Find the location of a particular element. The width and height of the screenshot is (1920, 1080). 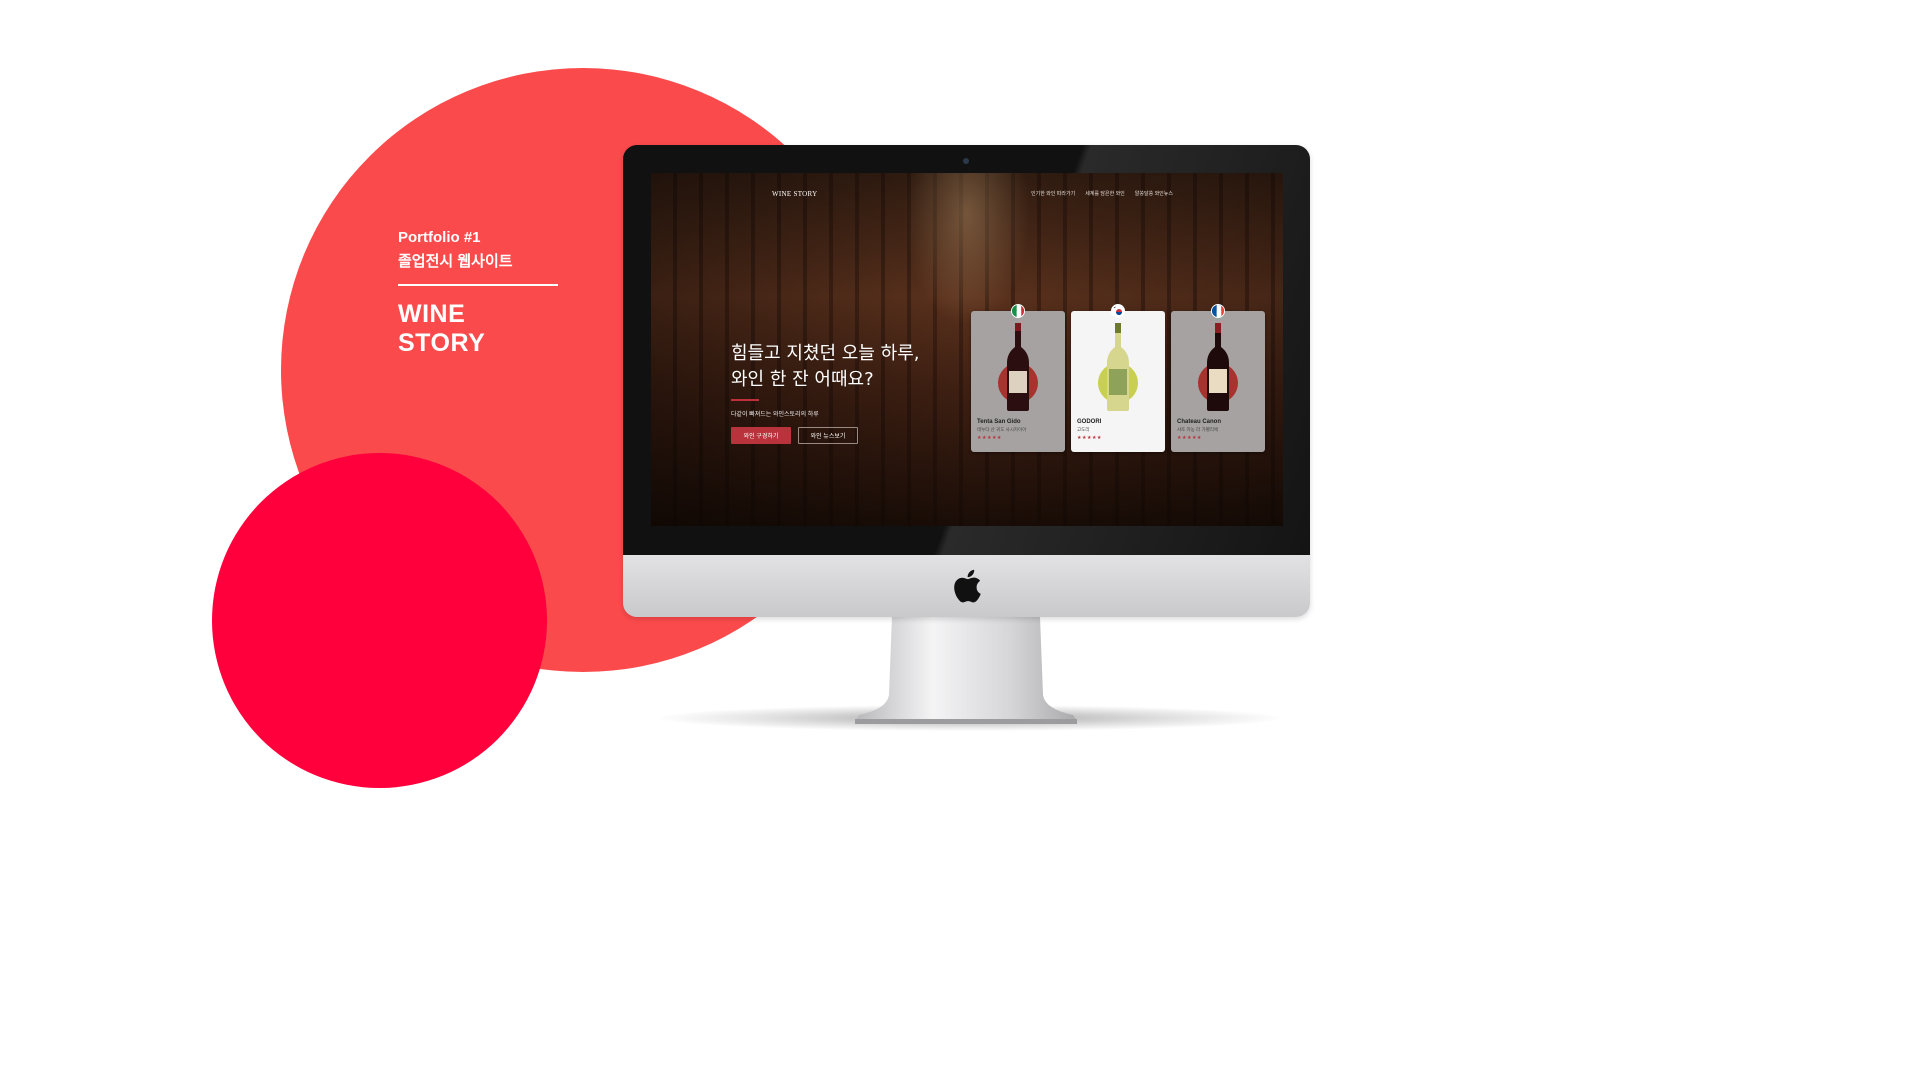

portfolio-number: Portfolio #1 is located at coordinates (439, 237).